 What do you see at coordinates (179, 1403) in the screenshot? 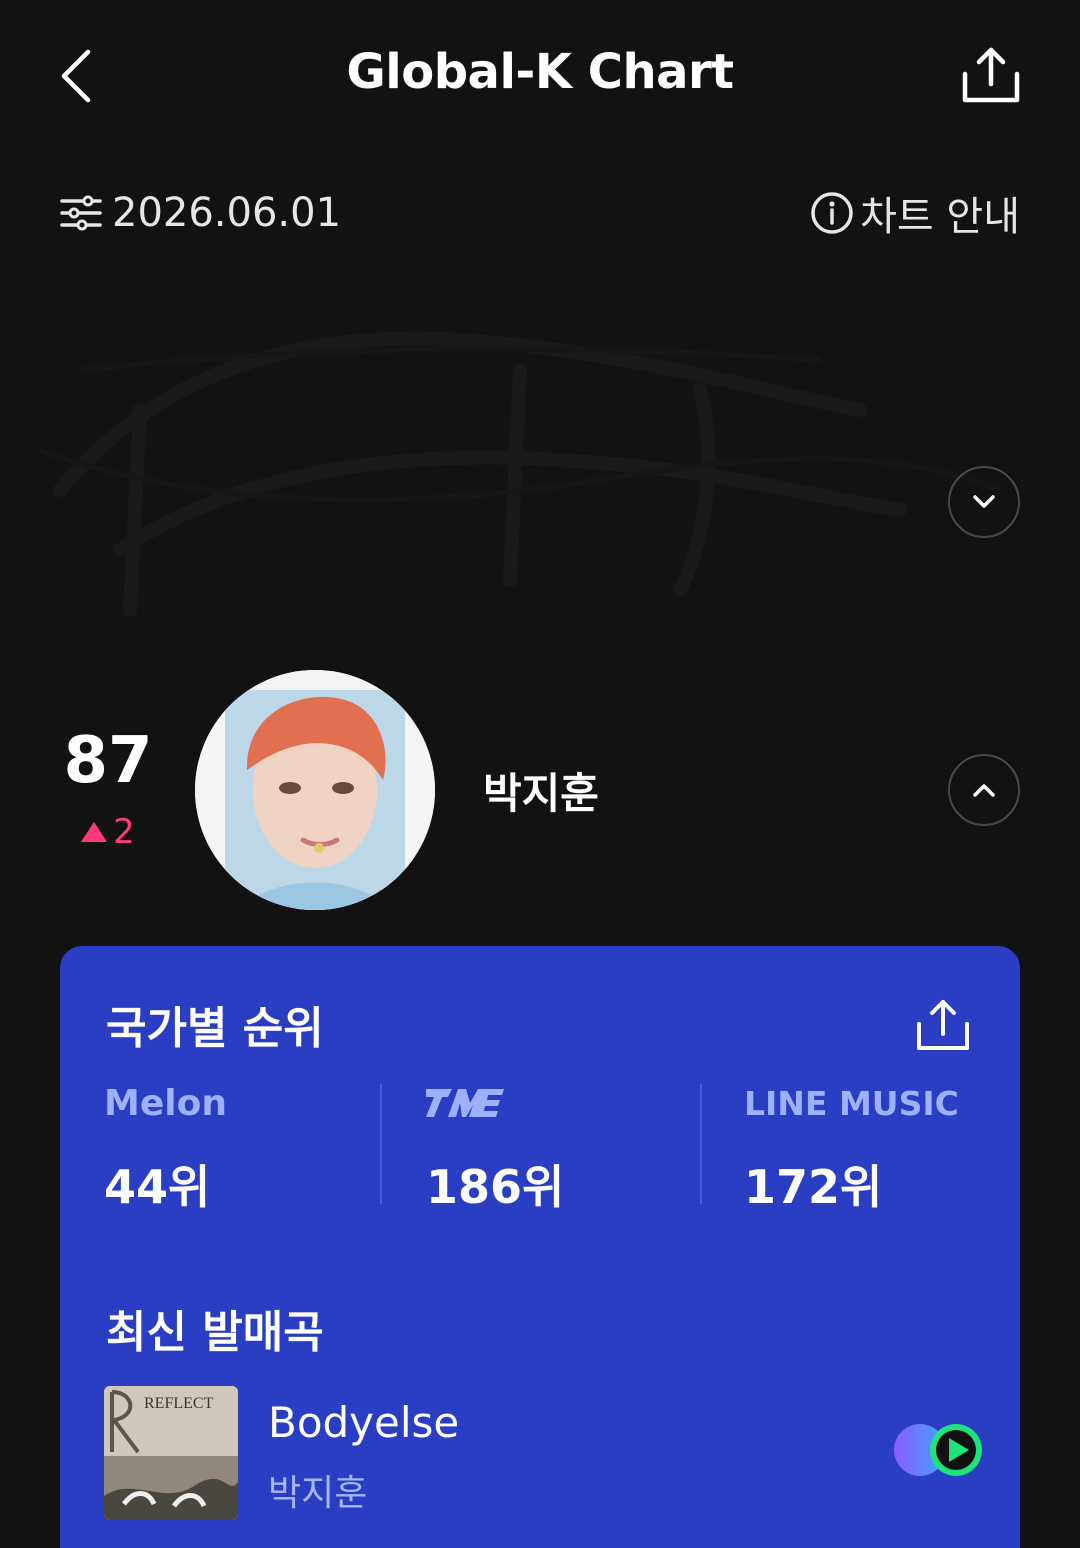
I see `svg-text: REFLECT` at bounding box center [179, 1403].